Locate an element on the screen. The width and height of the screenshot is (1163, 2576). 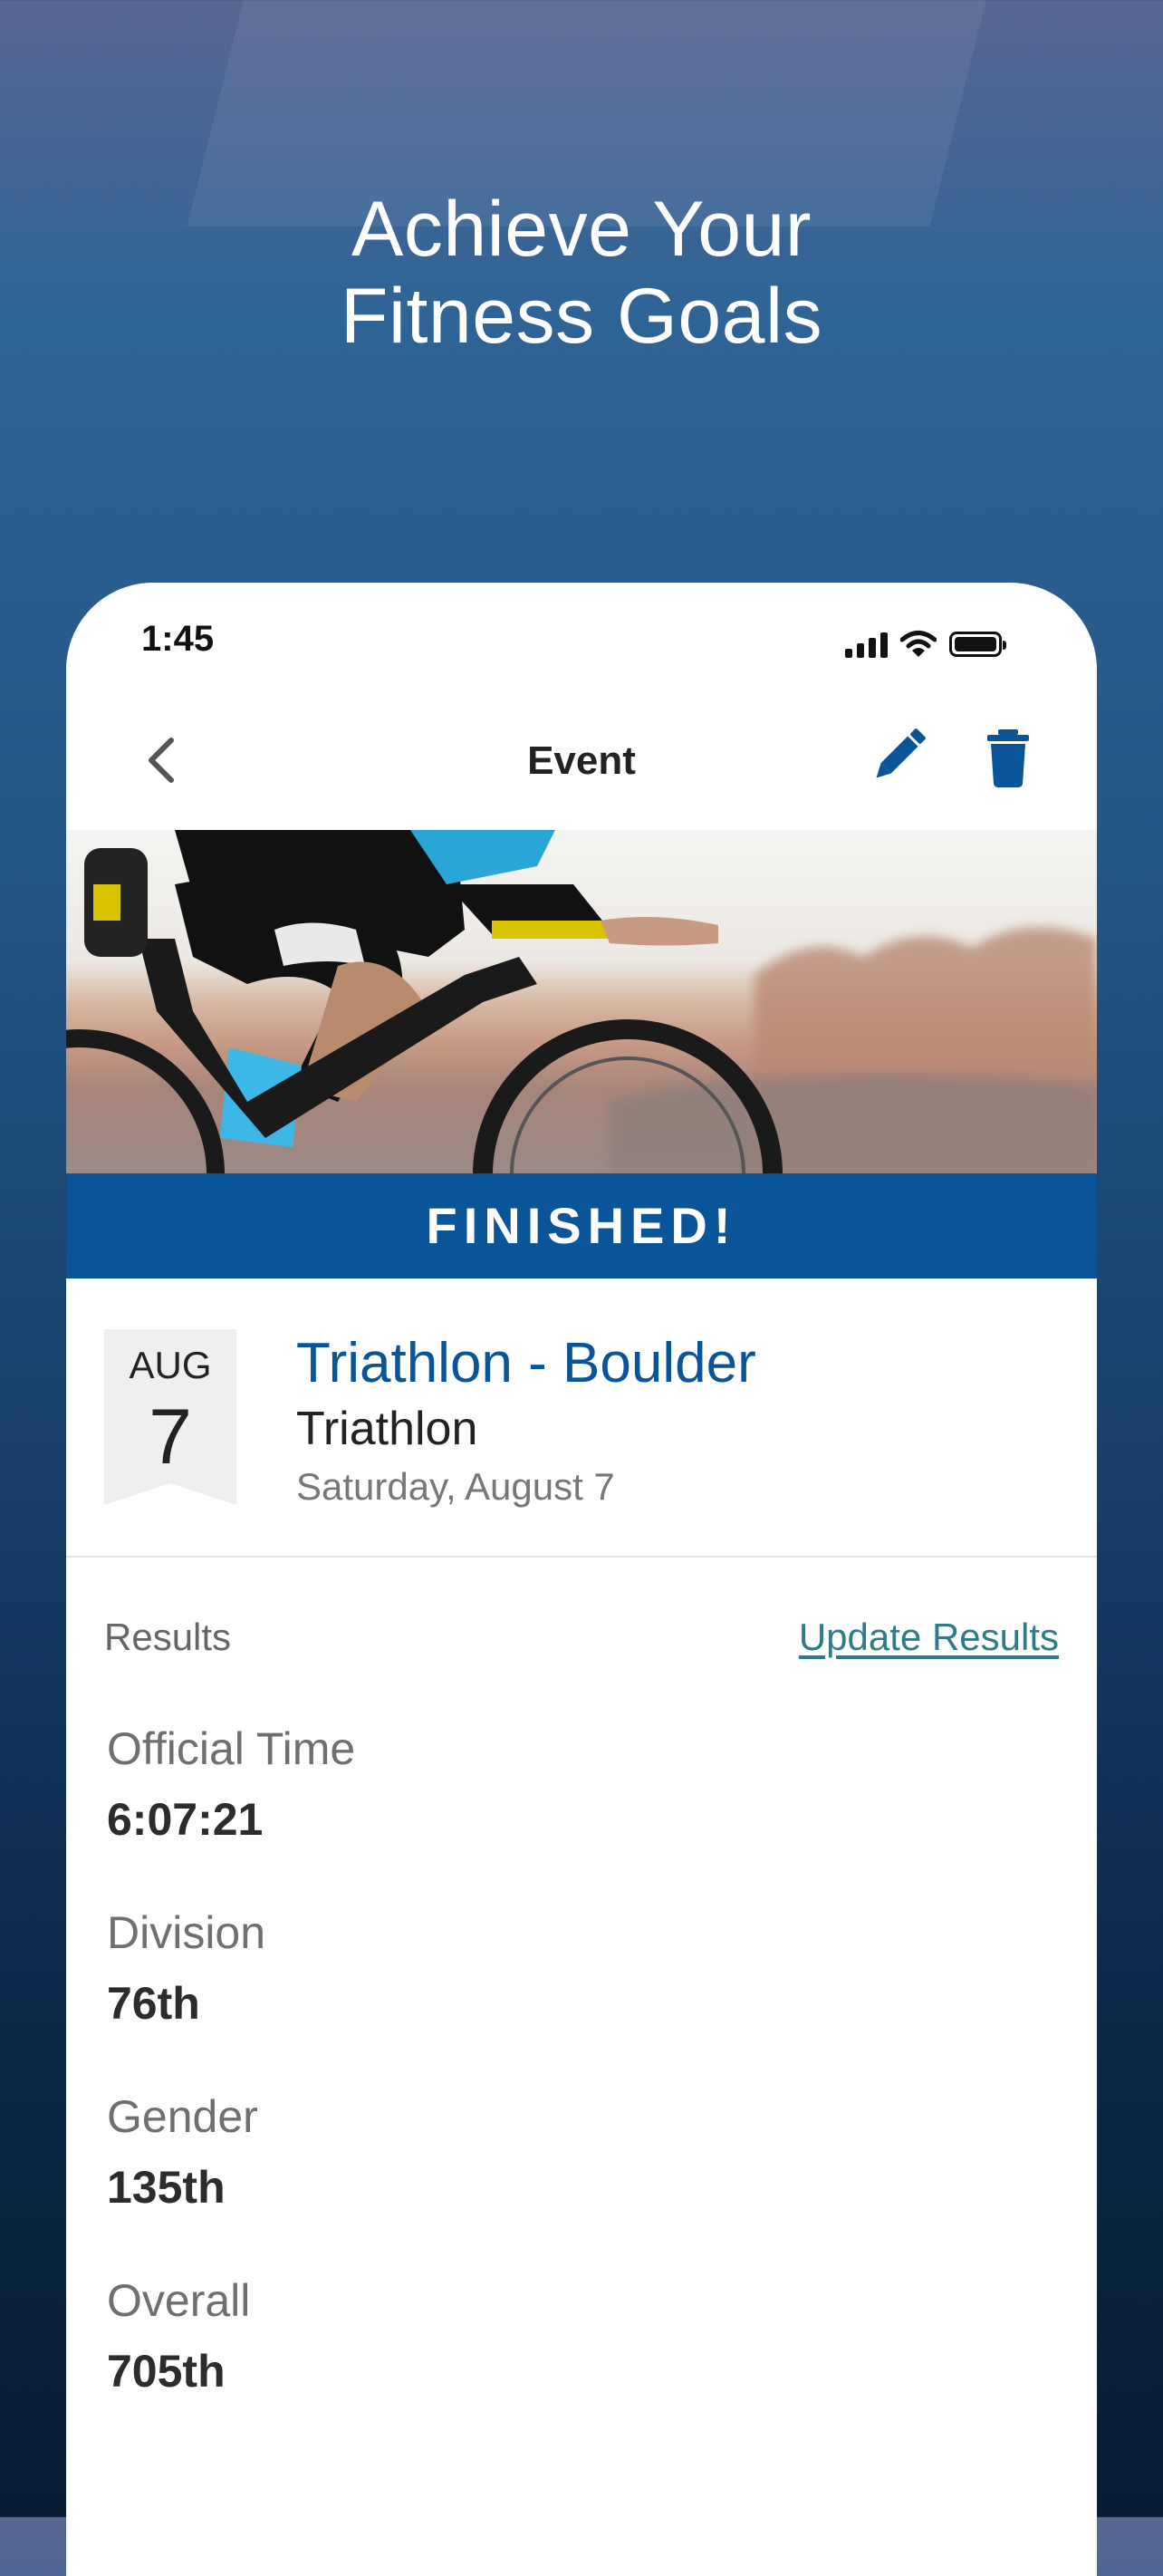
status-icons is located at coordinates (925, 644).